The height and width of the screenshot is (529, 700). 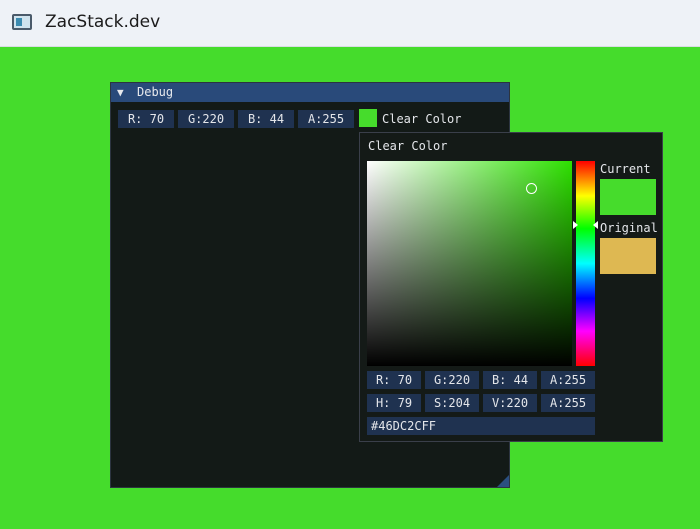 What do you see at coordinates (368, 118) in the screenshot?
I see `clear-color-swatch` at bounding box center [368, 118].